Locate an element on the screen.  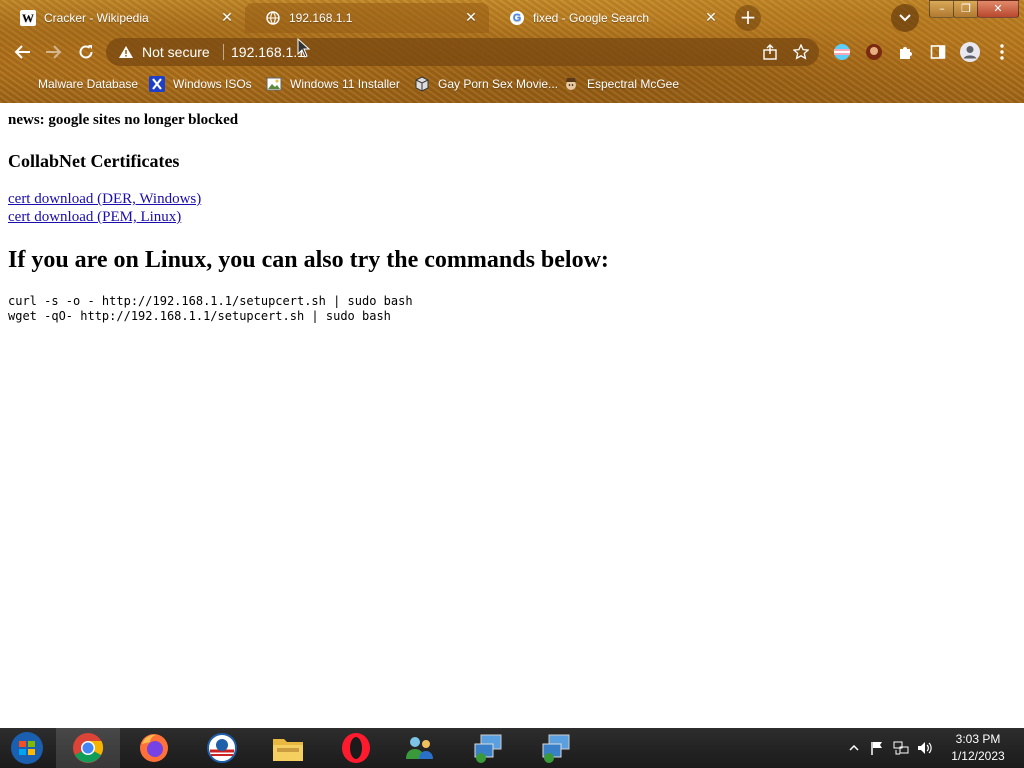
reload-icon is located at coordinates (86, 52).